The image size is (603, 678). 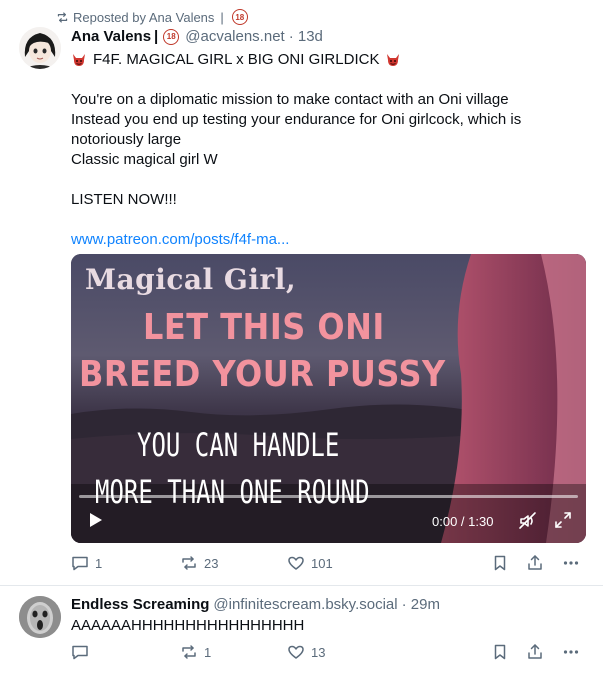 I want to click on post-title-text: F4F. MAGICAL GIRL x BIG ONI GIRLDICK, so click(x=236, y=59).